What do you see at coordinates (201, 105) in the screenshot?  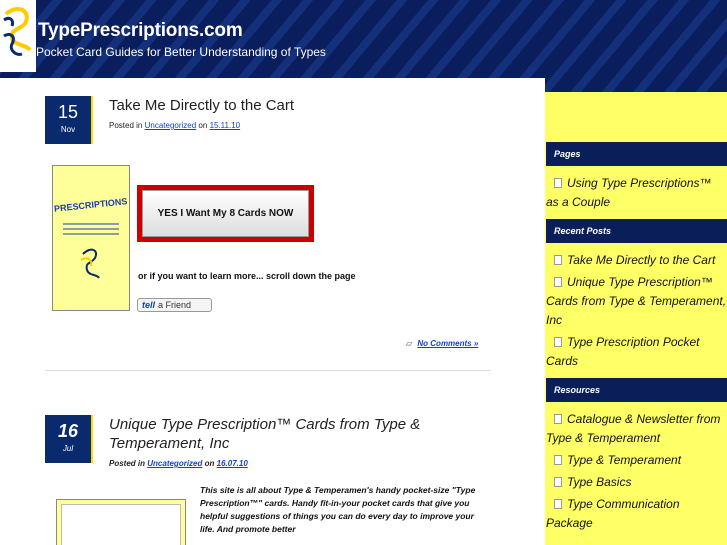 I see `post-title: Take Me Directly to the Cart` at bounding box center [201, 105].